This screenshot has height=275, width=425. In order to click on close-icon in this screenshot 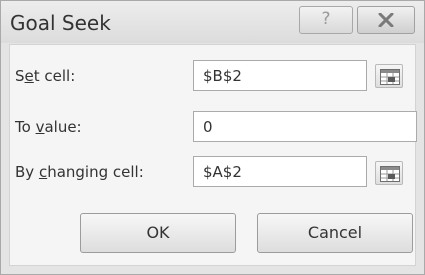, I will do `click(386, 20)`.